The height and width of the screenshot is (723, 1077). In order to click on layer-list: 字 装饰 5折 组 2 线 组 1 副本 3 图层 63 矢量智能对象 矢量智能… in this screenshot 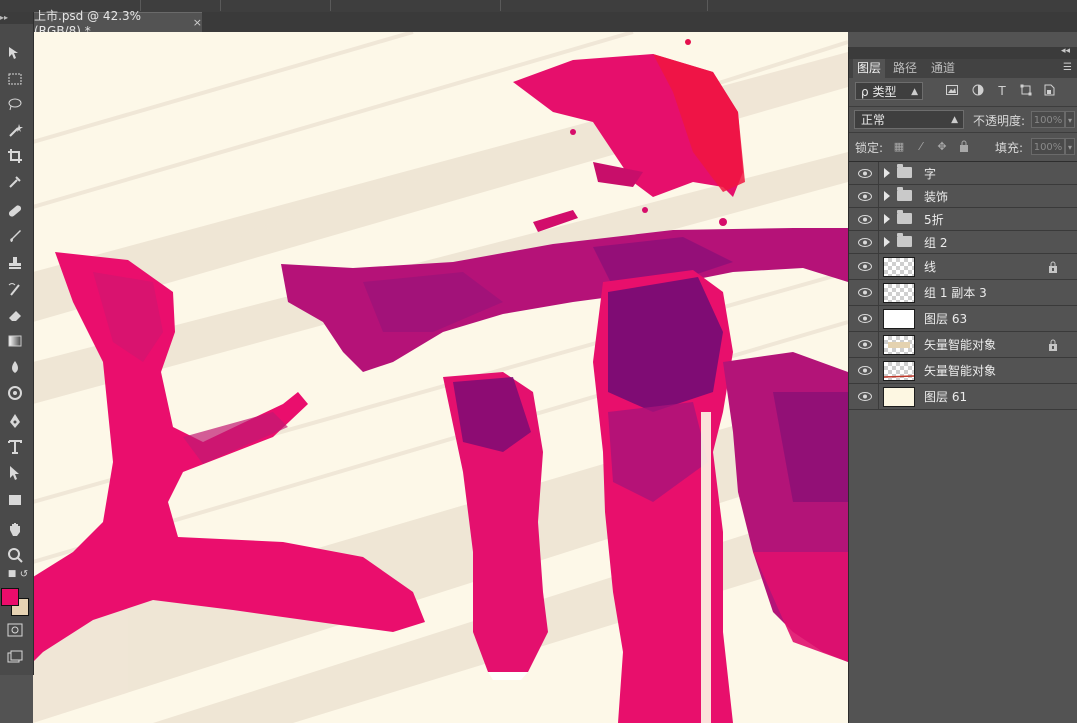, I will do `click(963, 285)`.